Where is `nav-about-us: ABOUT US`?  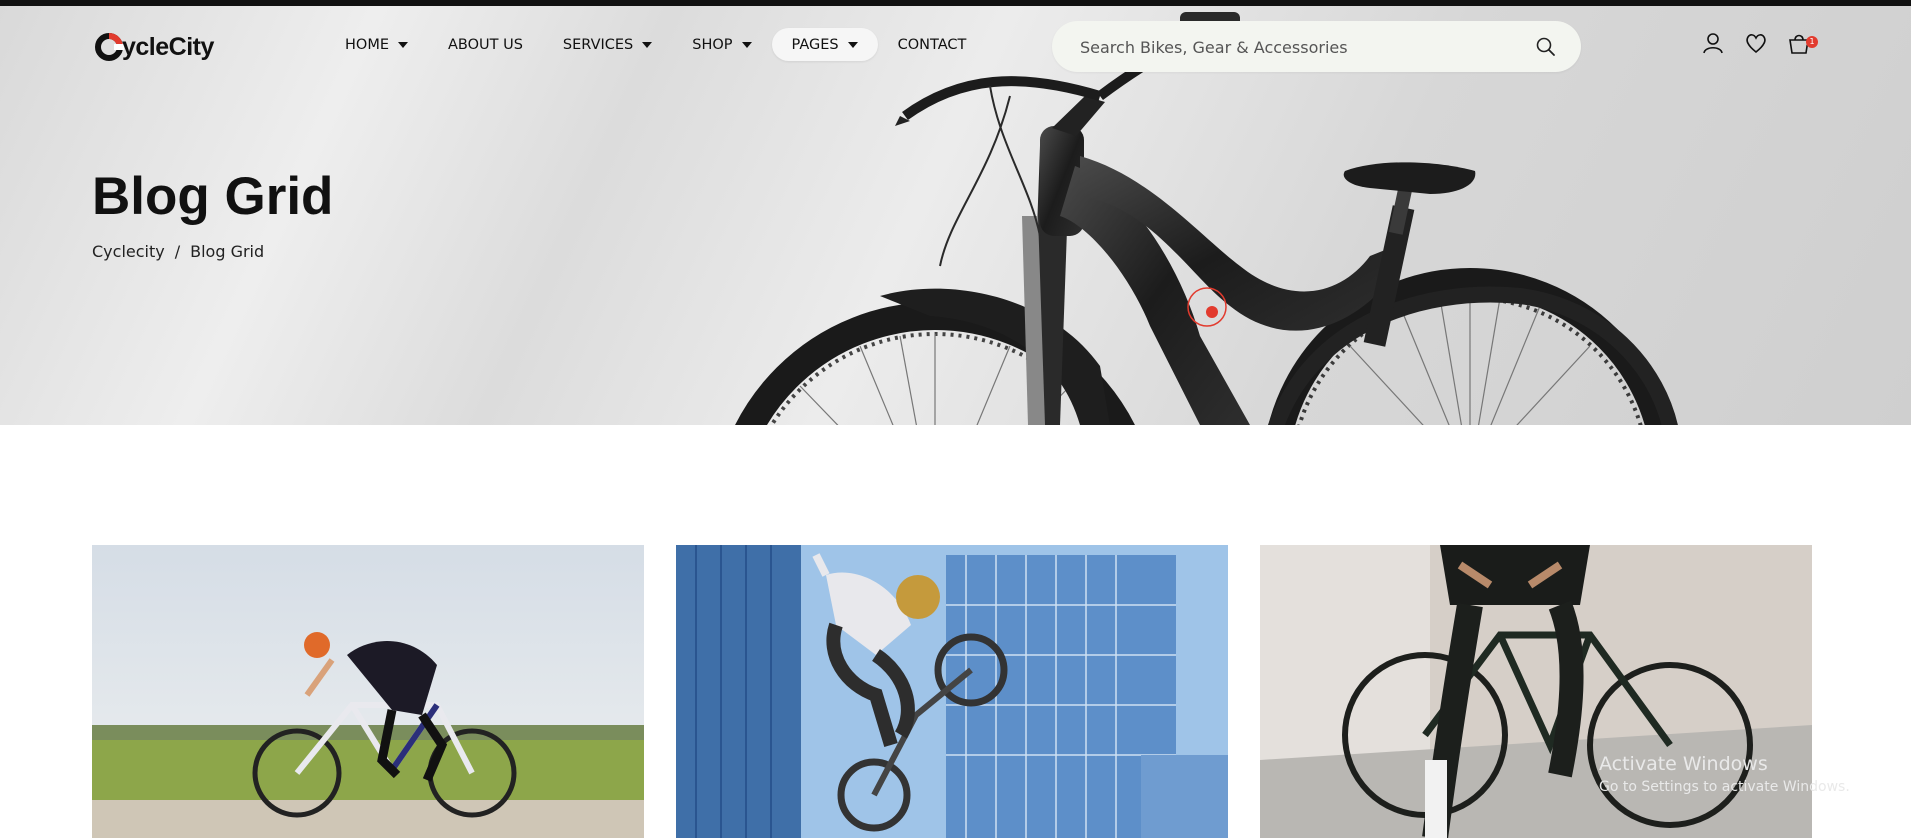
nav-about-us: ABOUT US is located at coordinates (485, 44).